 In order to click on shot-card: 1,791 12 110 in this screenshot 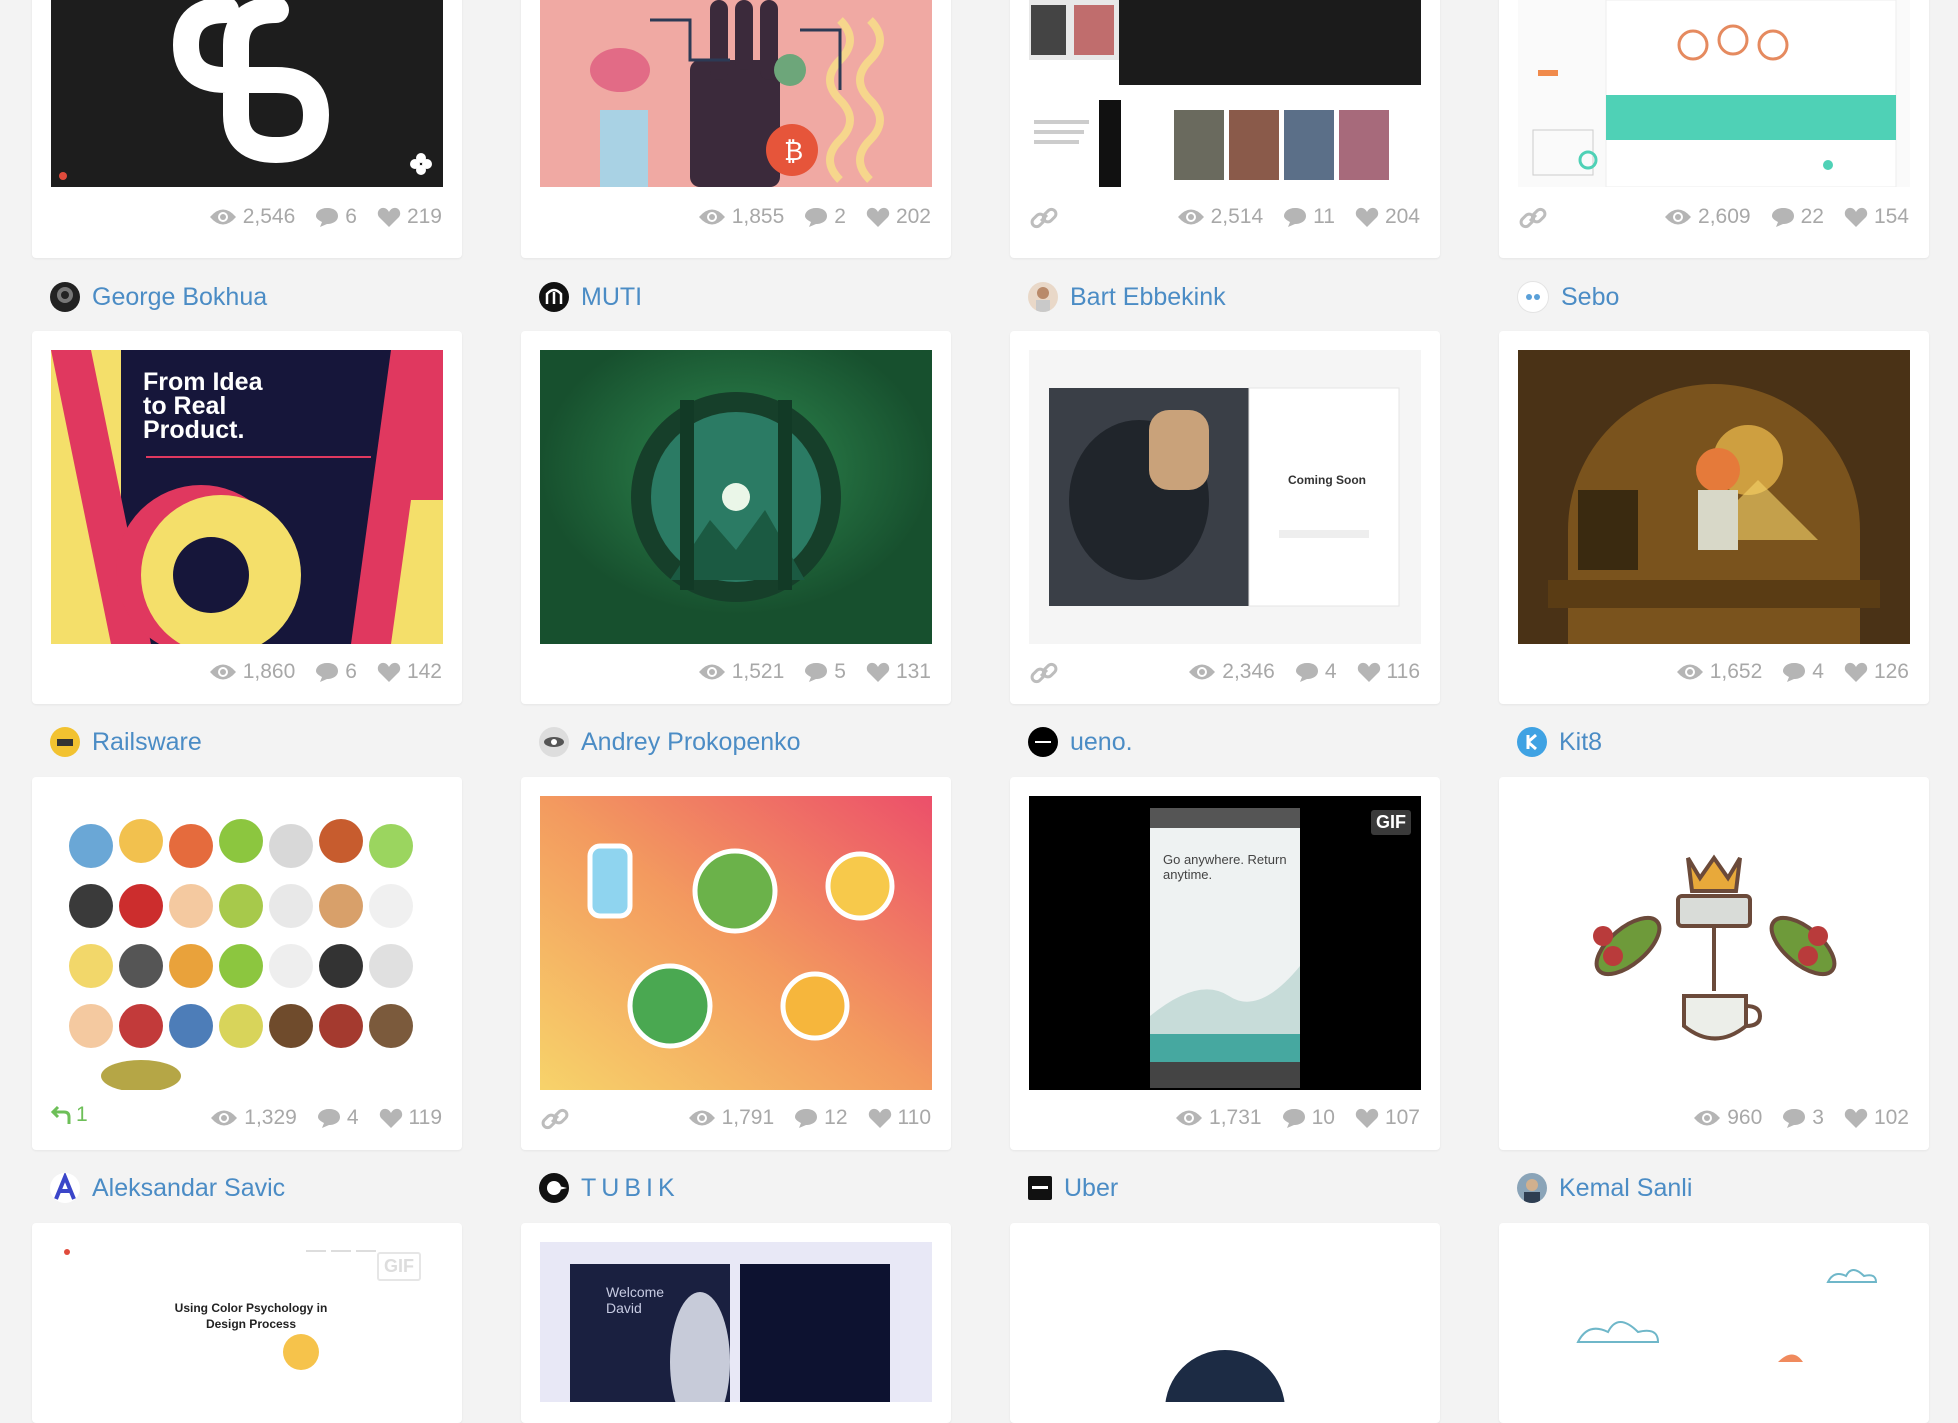, I will do `click(736, 963)`.